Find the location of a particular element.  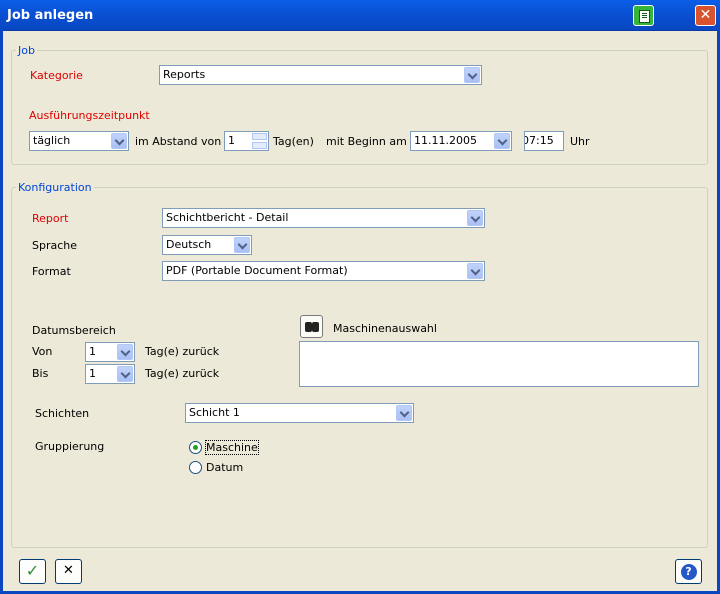

von-label: Von is located at coordinates (42, 351).